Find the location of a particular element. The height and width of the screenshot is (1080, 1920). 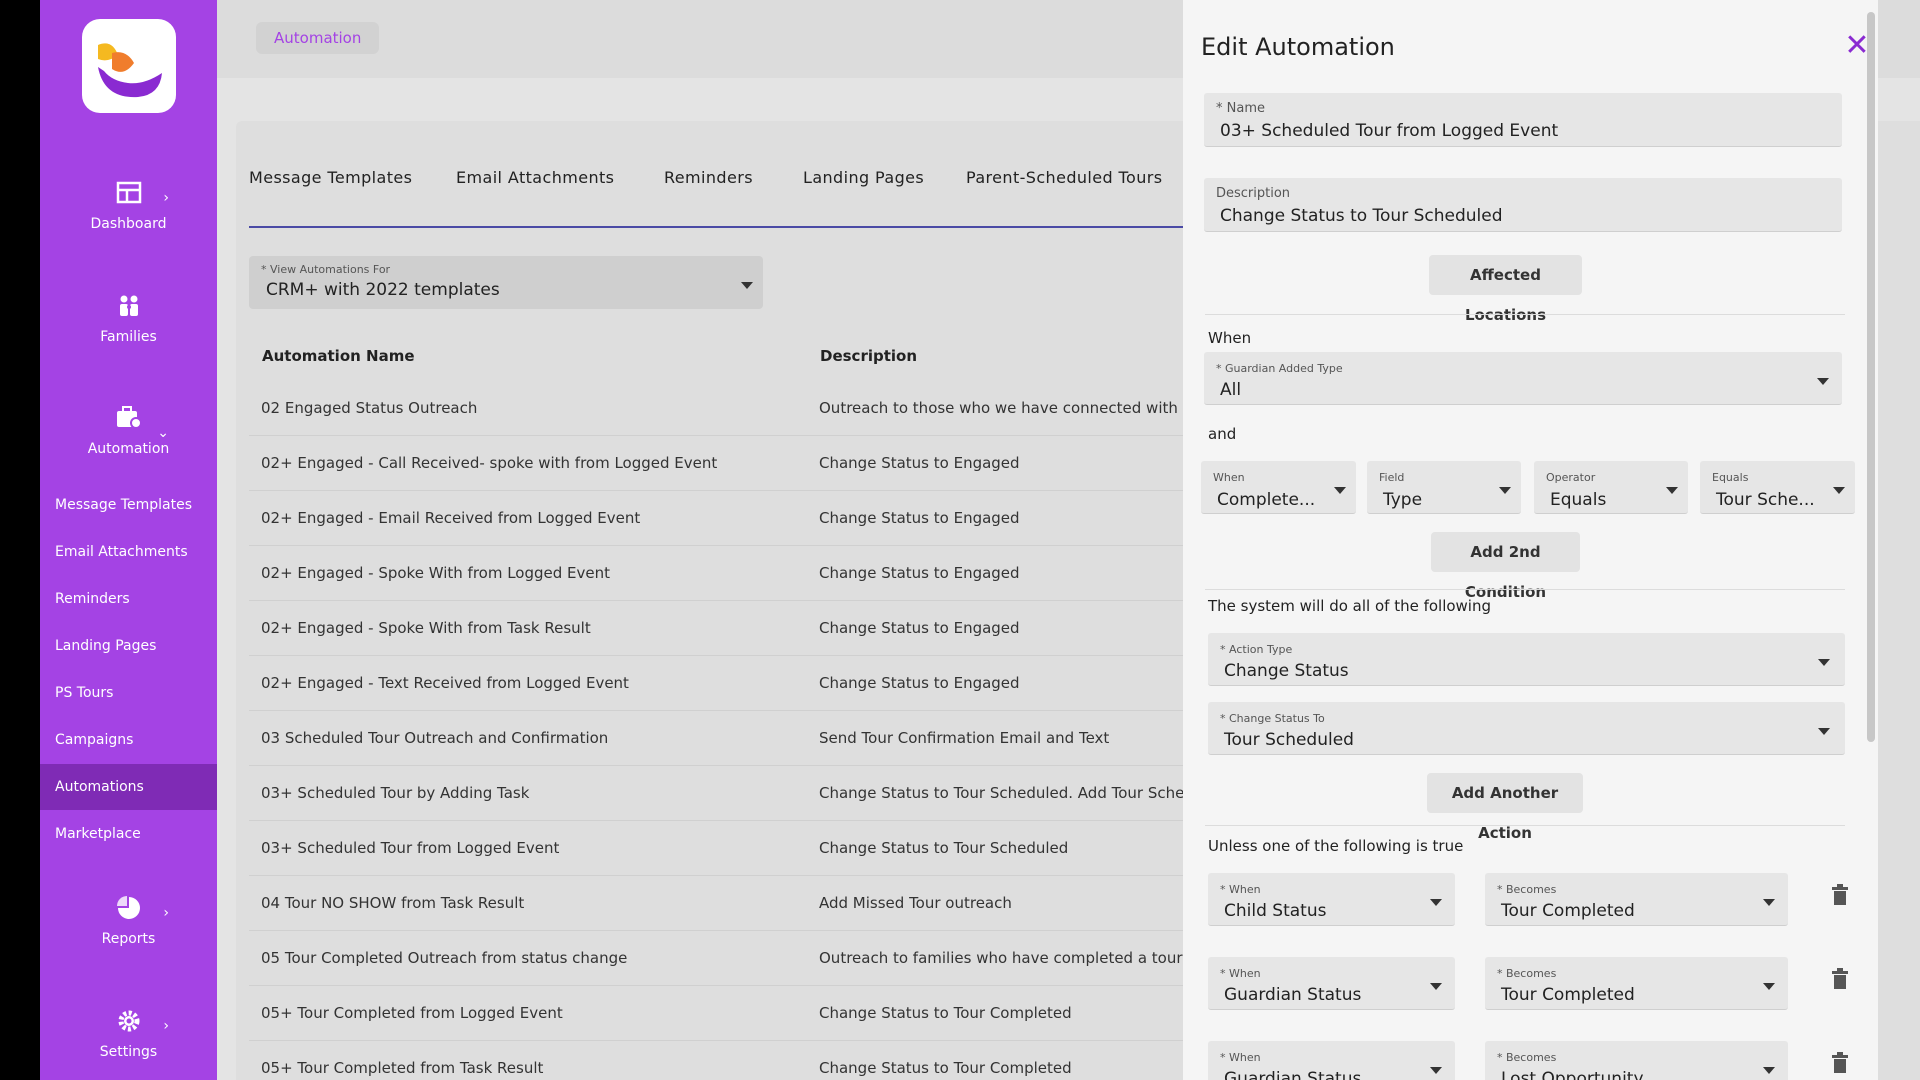

nav-settings: › Settings is located at coordinates (128, 1034).